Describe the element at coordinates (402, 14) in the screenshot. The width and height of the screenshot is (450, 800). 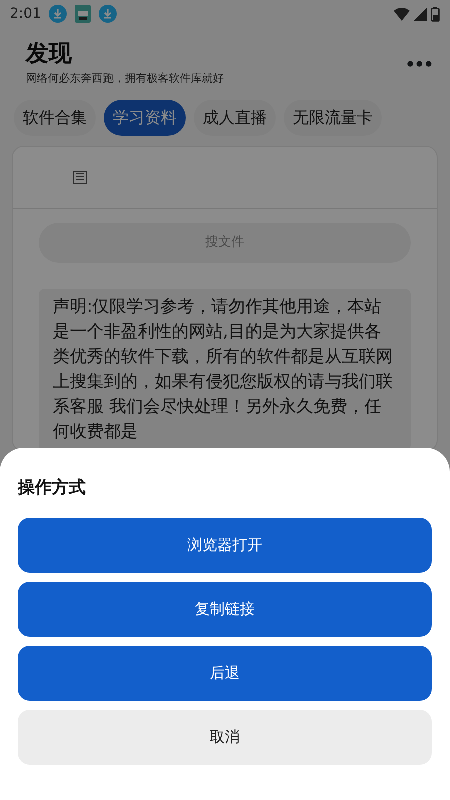
I see `wifi-icon` at that location.